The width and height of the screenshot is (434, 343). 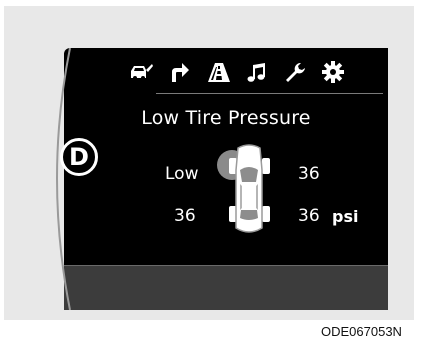 I want to click on gear-indicator: D, so click(x=79, y=157).